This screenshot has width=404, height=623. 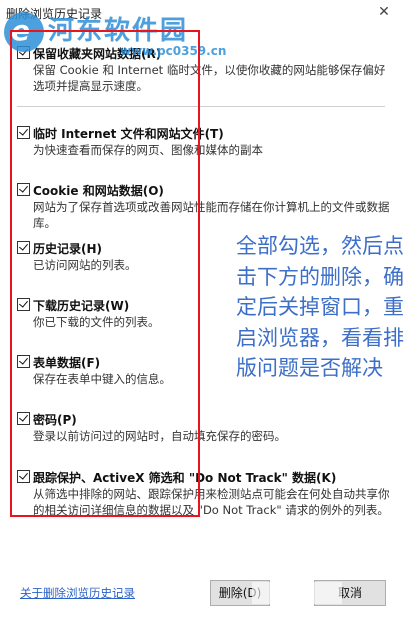 What do you see at coordinates (320, 307) in the screenshot?
I see `annotation-text: 全部勾选，然后点击下方的删除，确定后关掉窗口，重启浏览器，看看排版问题是否解决` at bounding box center [320, 307].